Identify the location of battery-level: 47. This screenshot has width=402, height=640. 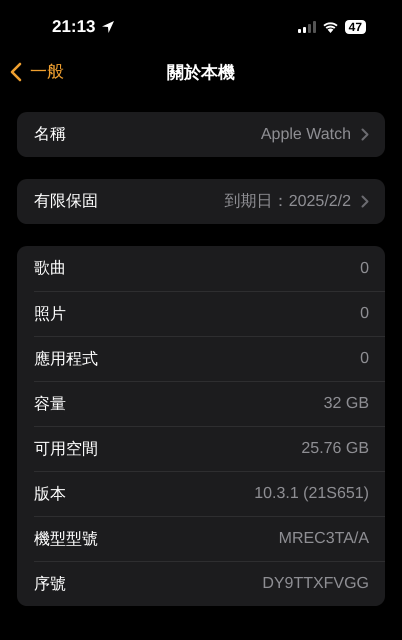
(355, 27).